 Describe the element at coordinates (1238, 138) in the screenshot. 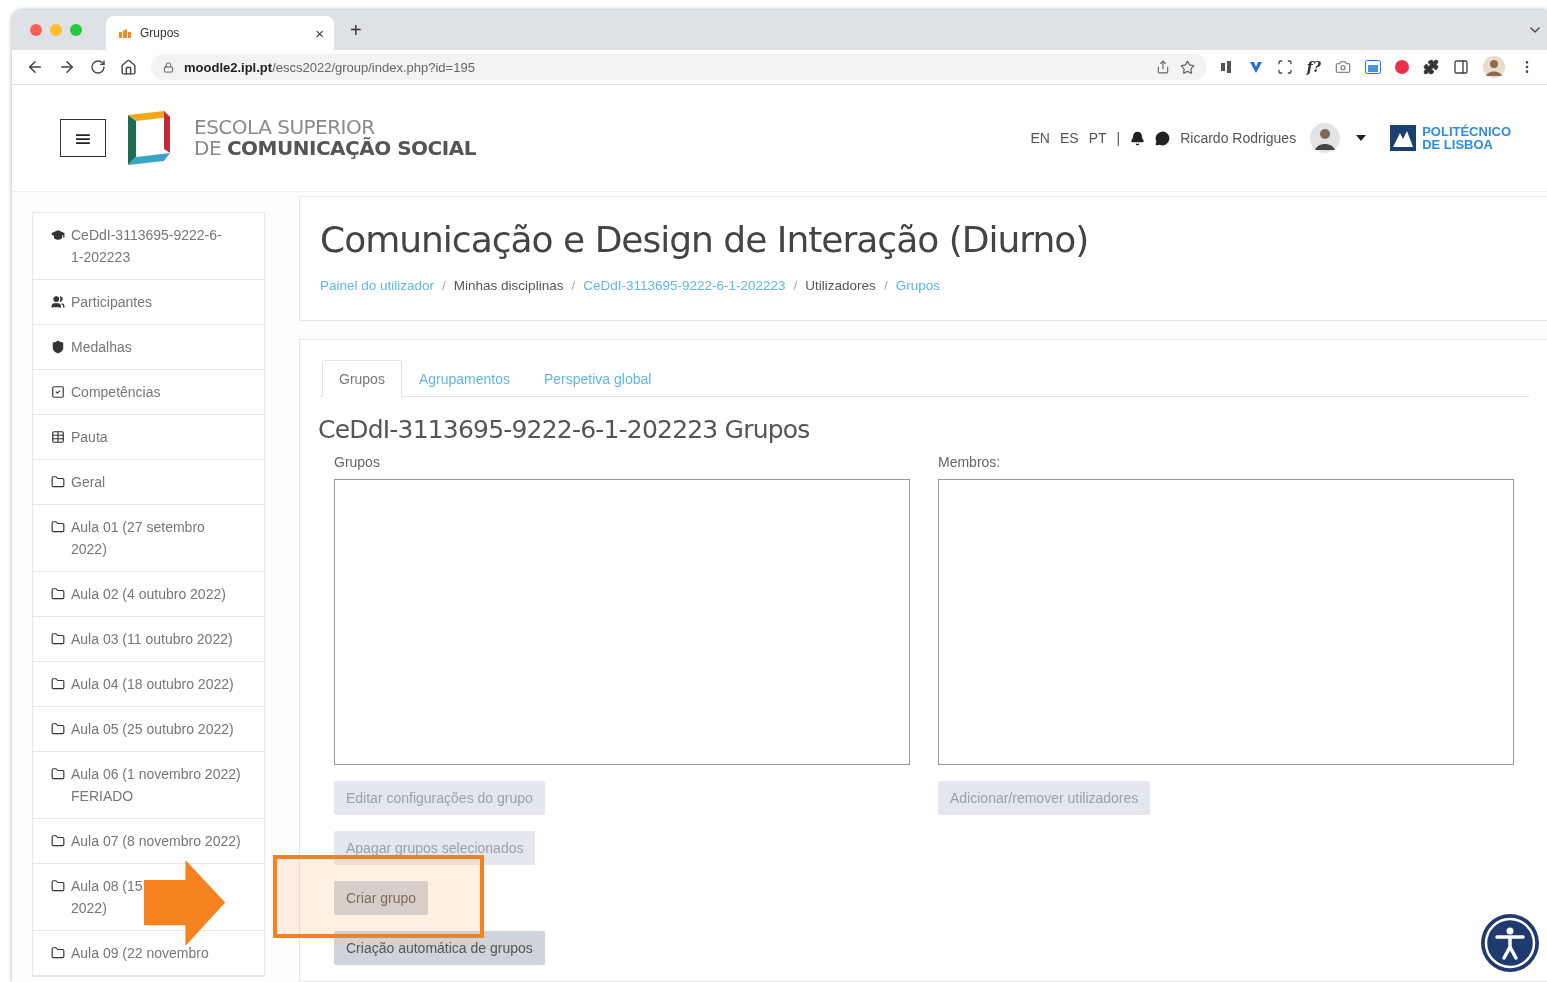

I see `user-name: Ricardo Rodrigues` at that location.